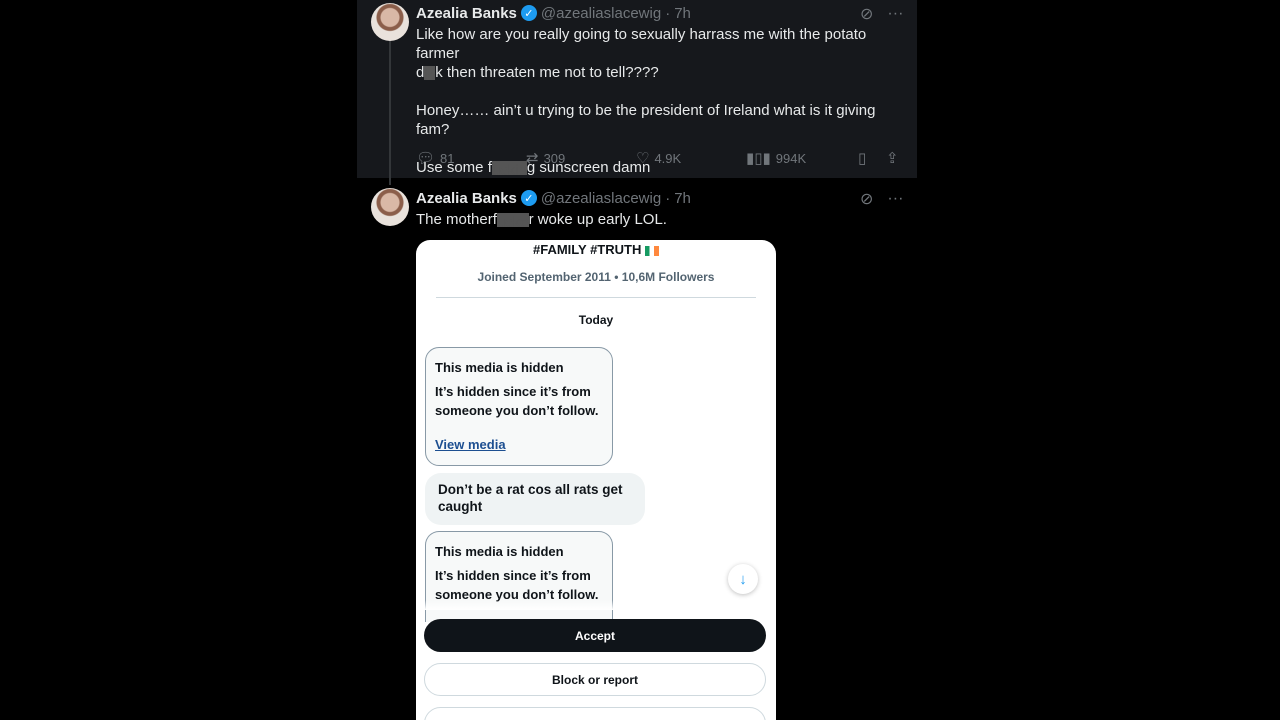 The width and height of the screenshot is (1280, 720). Describe the element at coordinates (547, 72) in the screenshot. I see `text-segment: k then threaten me not to tell????` at that location.